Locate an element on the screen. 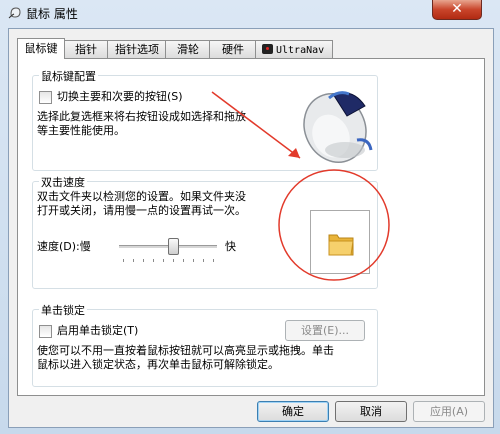 The height and width of the screenshot is (434, 500). annotation-circle is located at coordinates (334, 225).